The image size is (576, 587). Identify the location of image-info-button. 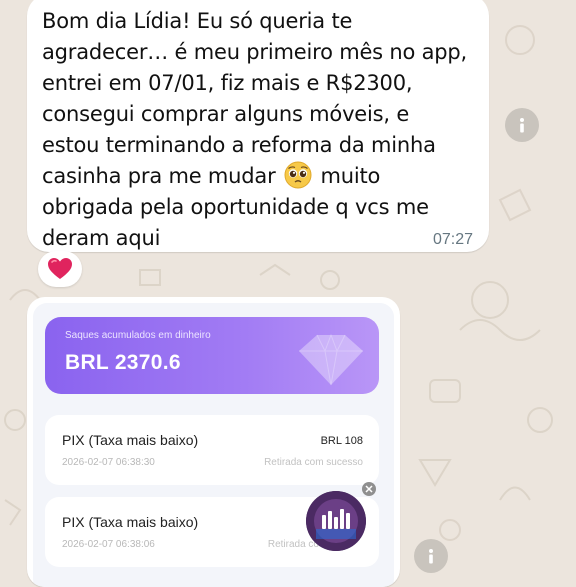
(431, 556).